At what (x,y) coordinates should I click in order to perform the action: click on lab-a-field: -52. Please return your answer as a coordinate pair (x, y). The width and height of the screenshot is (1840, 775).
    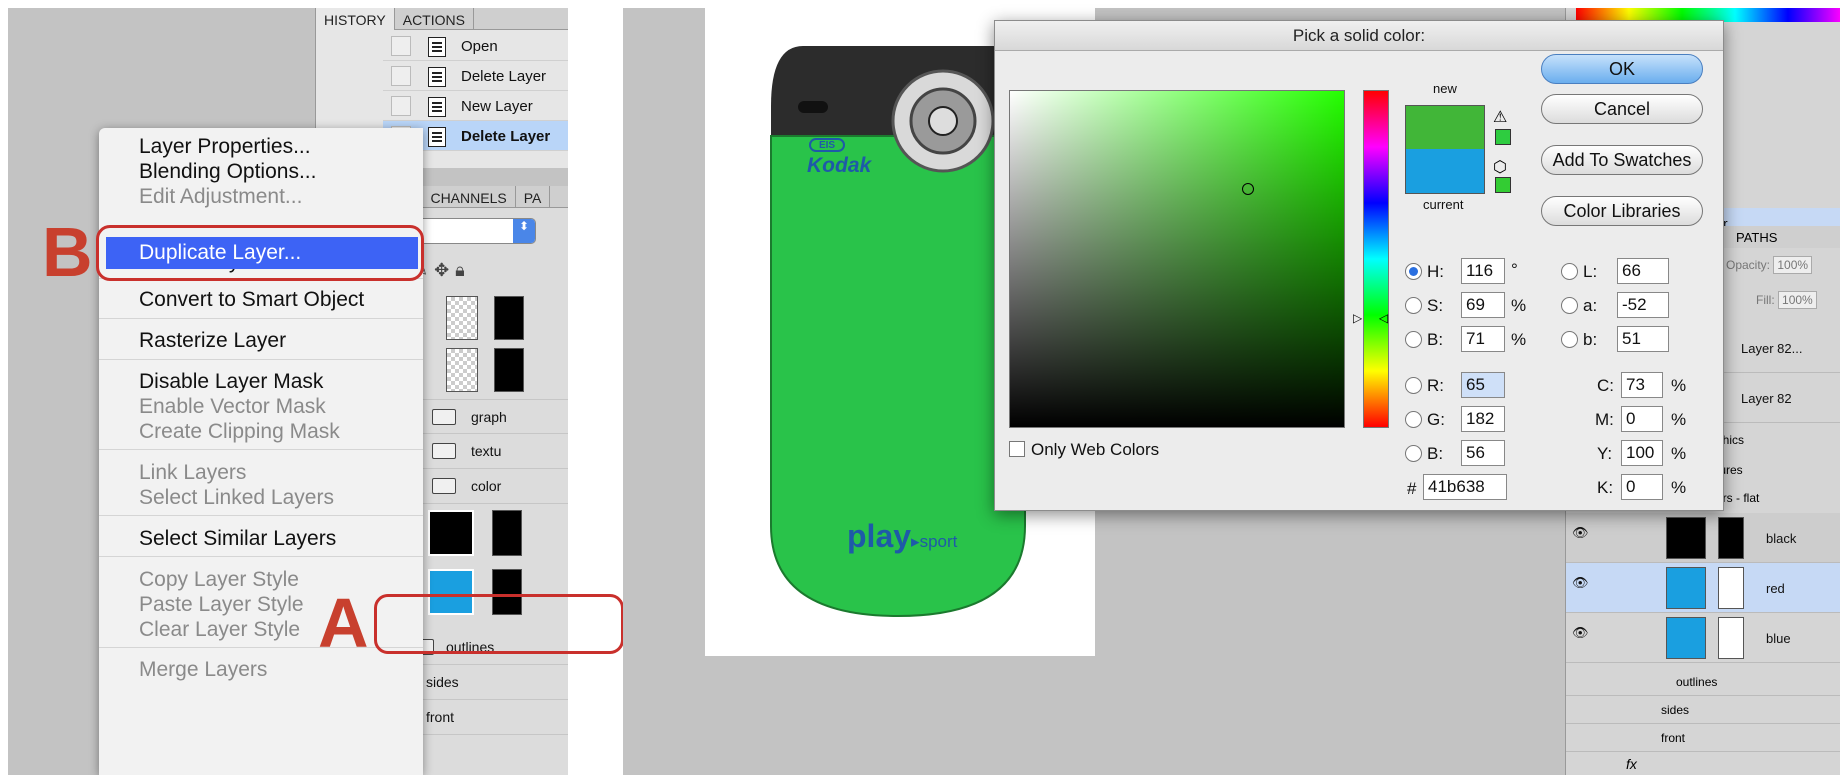
    Looking at the image, I should click on (1643, 305).